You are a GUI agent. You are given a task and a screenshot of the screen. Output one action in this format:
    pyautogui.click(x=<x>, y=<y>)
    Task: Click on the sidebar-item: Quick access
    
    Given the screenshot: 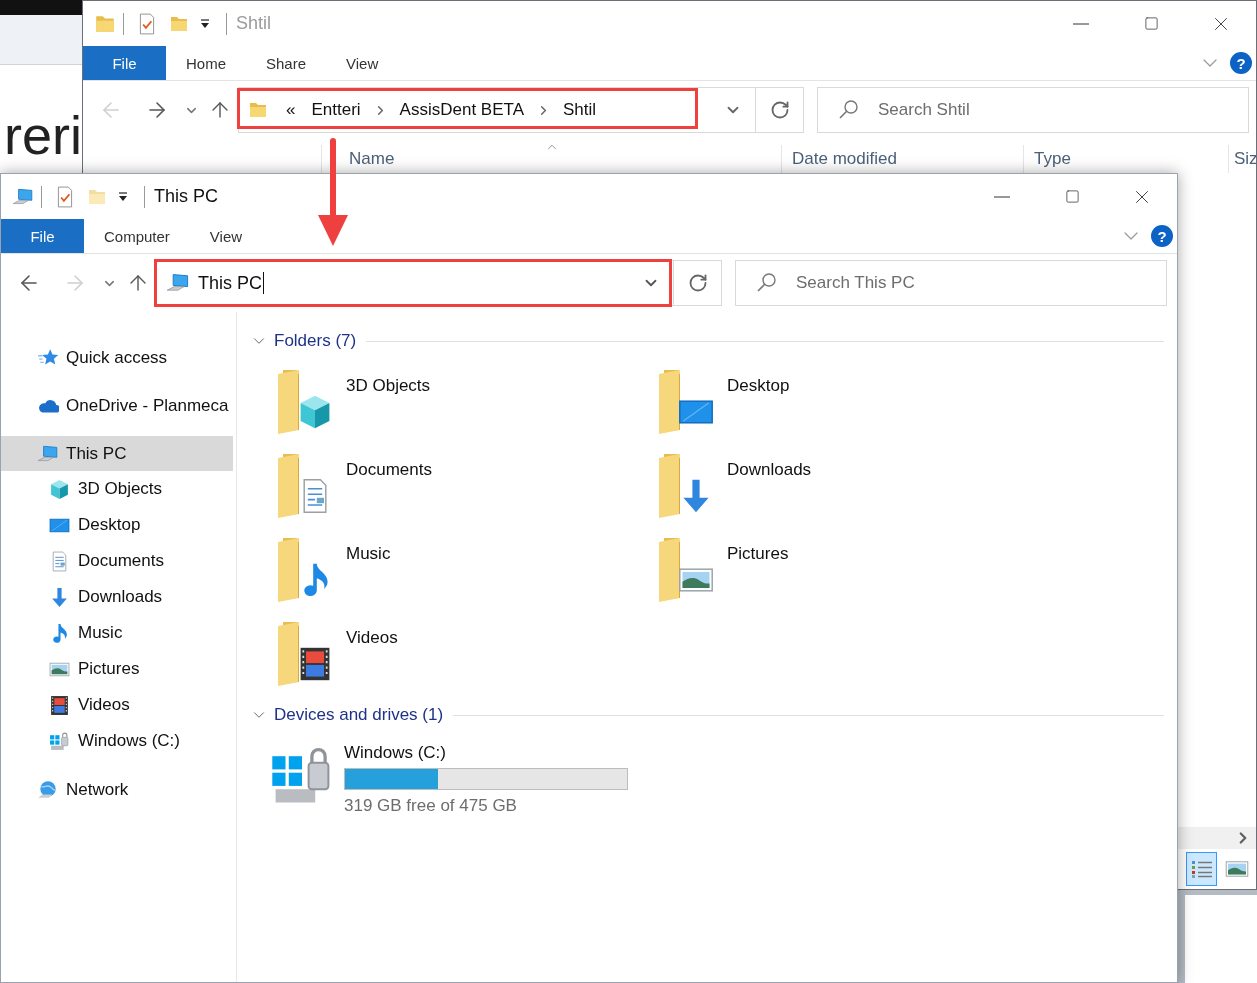 What is the action you would take?
    pyautogui.click(x=117, y=357)
    